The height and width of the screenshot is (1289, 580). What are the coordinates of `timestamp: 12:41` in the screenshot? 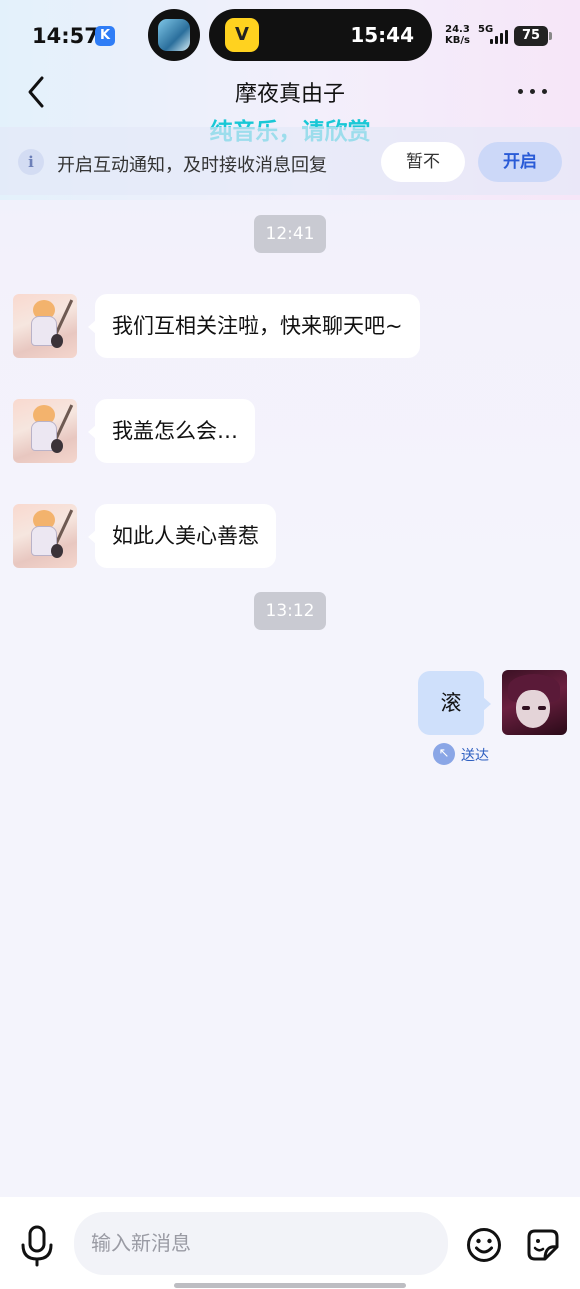 It's located at (290, 234).